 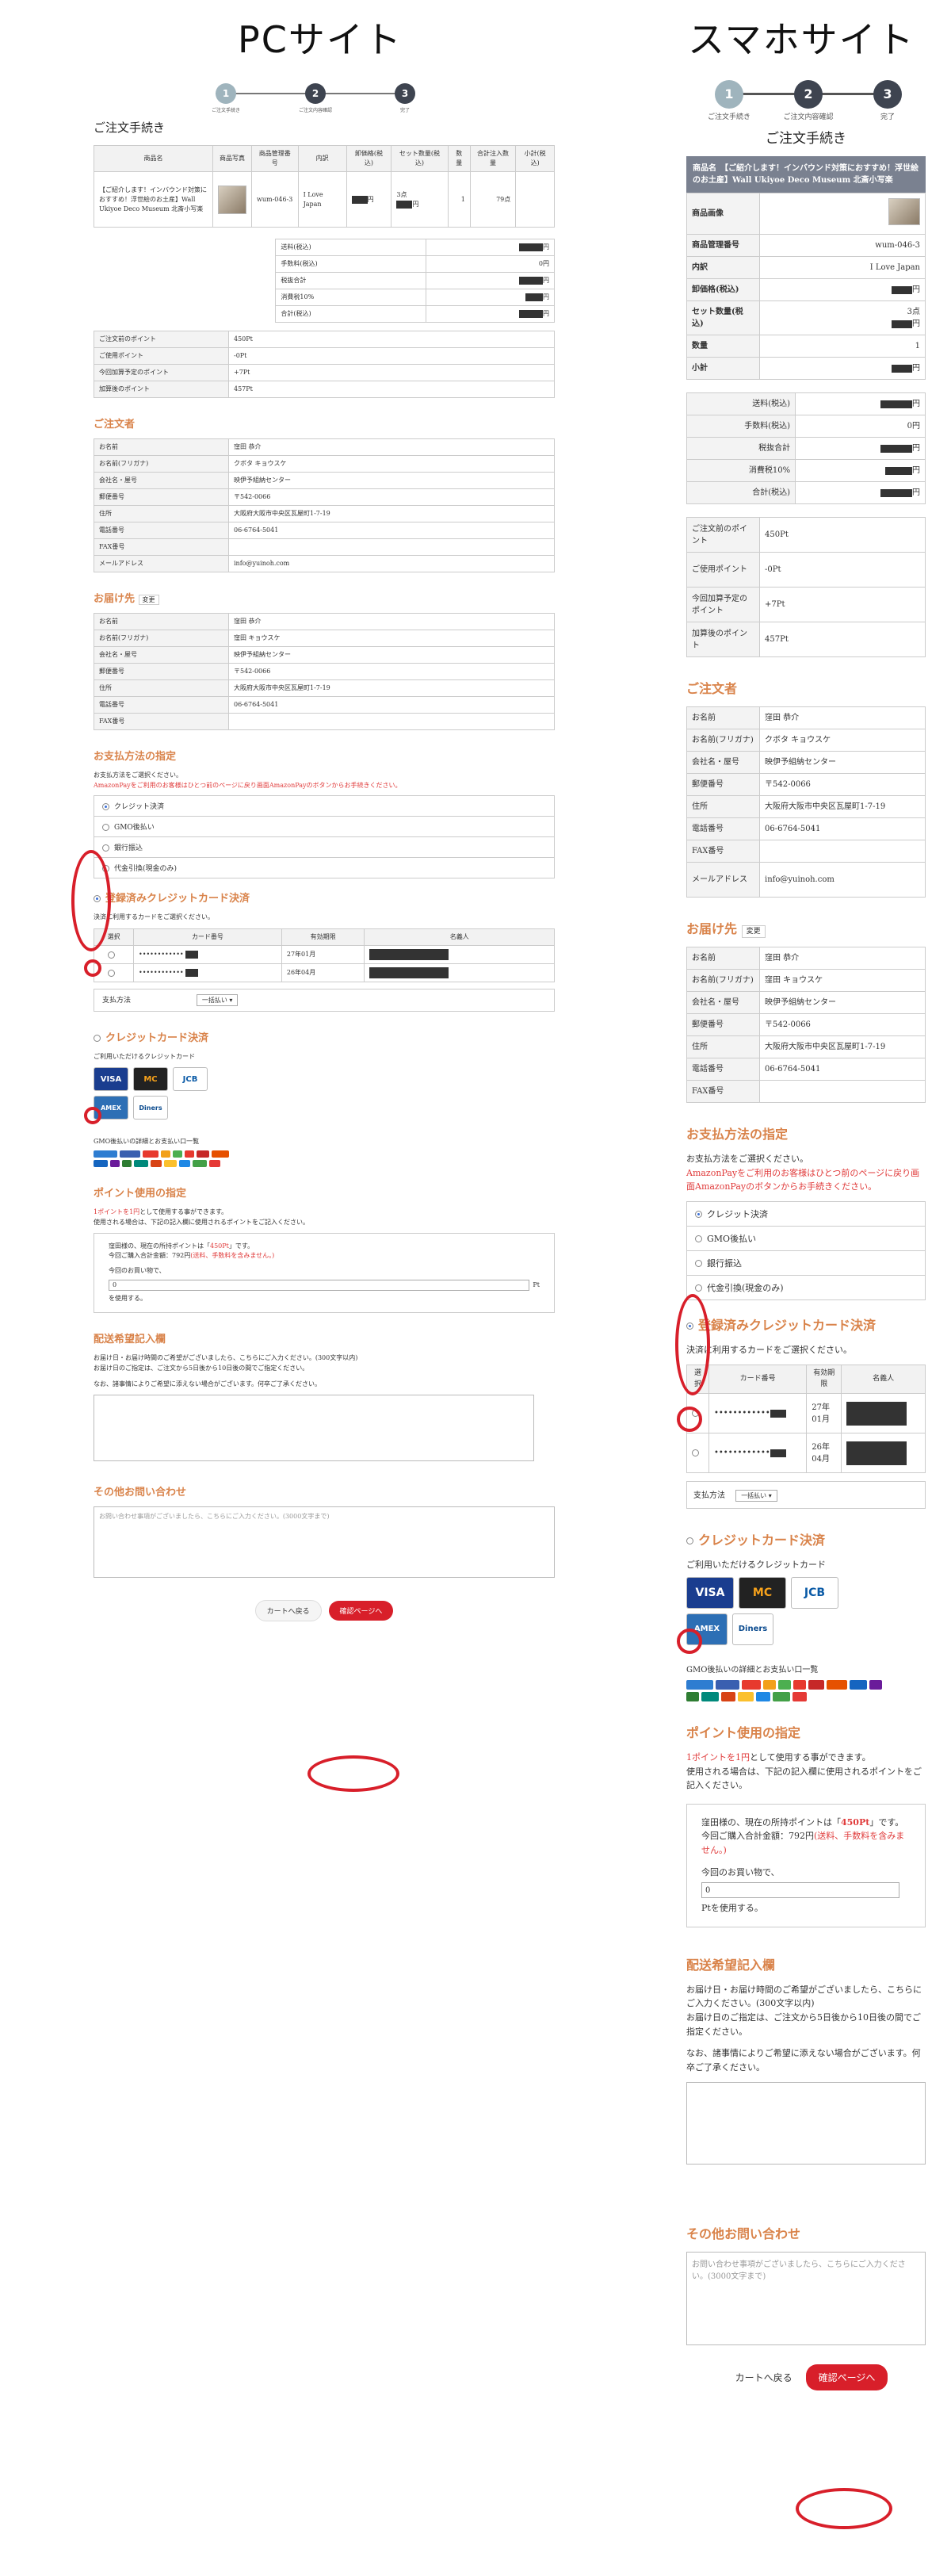 What do you see at coordinates (723, 717) in the screenshot?
I see `sp-ol0: お名前` at bounding box center [723, 717].